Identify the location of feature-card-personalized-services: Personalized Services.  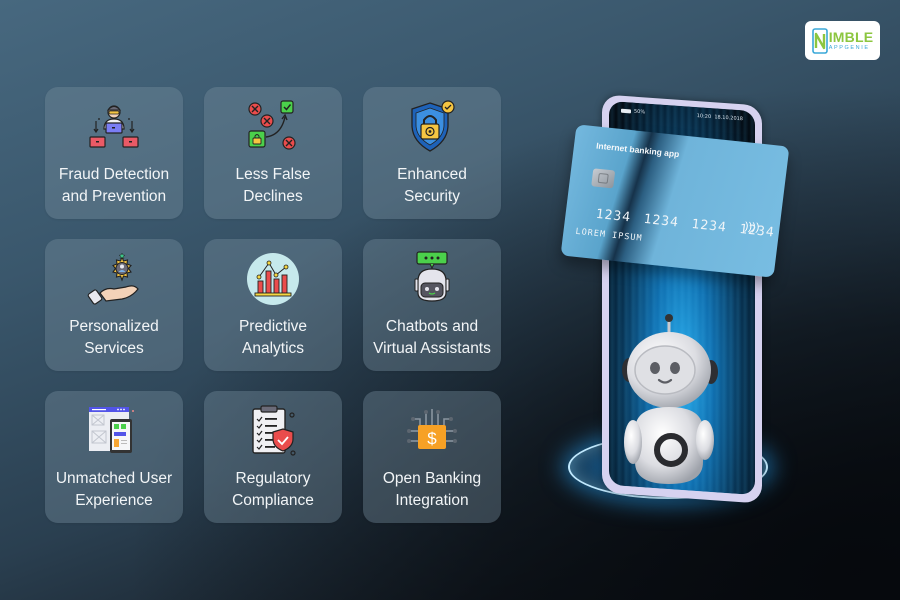
(114, 305).